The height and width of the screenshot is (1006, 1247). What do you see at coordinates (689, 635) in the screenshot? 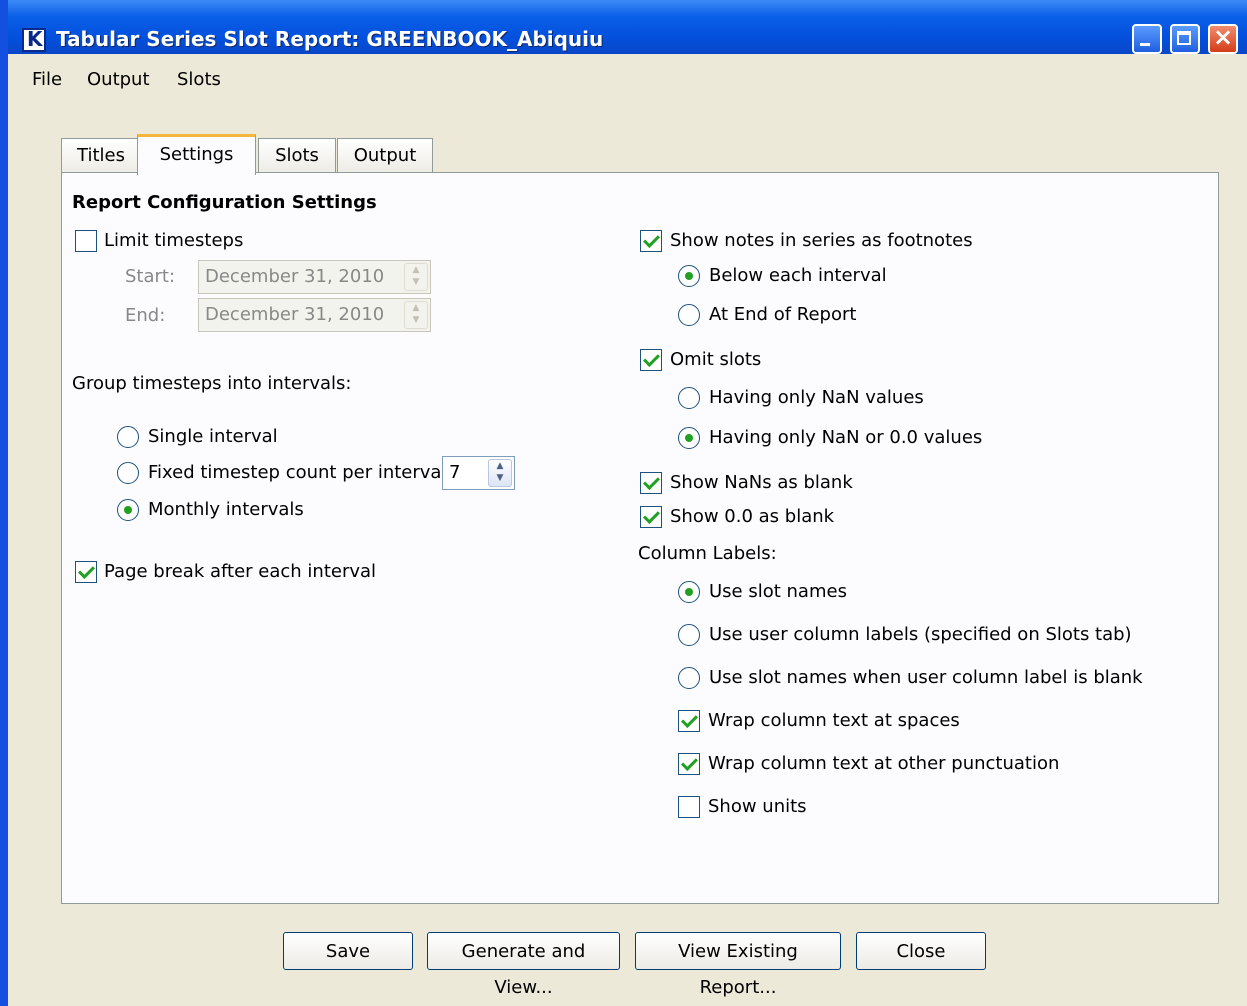
I see `use-user-labels-radio` at bounding box center [689, 635].